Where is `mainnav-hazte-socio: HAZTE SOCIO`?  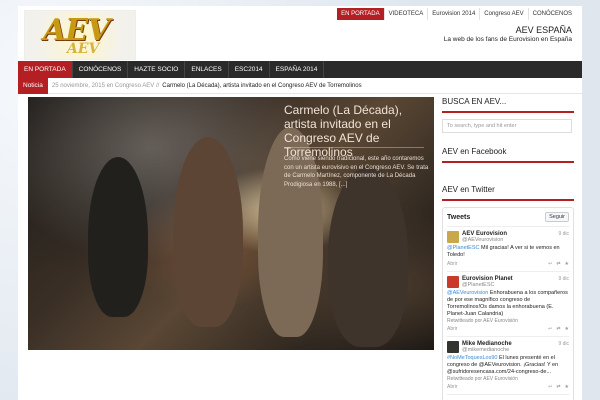
mainnav-hazte-socio: HAZTE SOCIO is located at coordinates (157, 69).